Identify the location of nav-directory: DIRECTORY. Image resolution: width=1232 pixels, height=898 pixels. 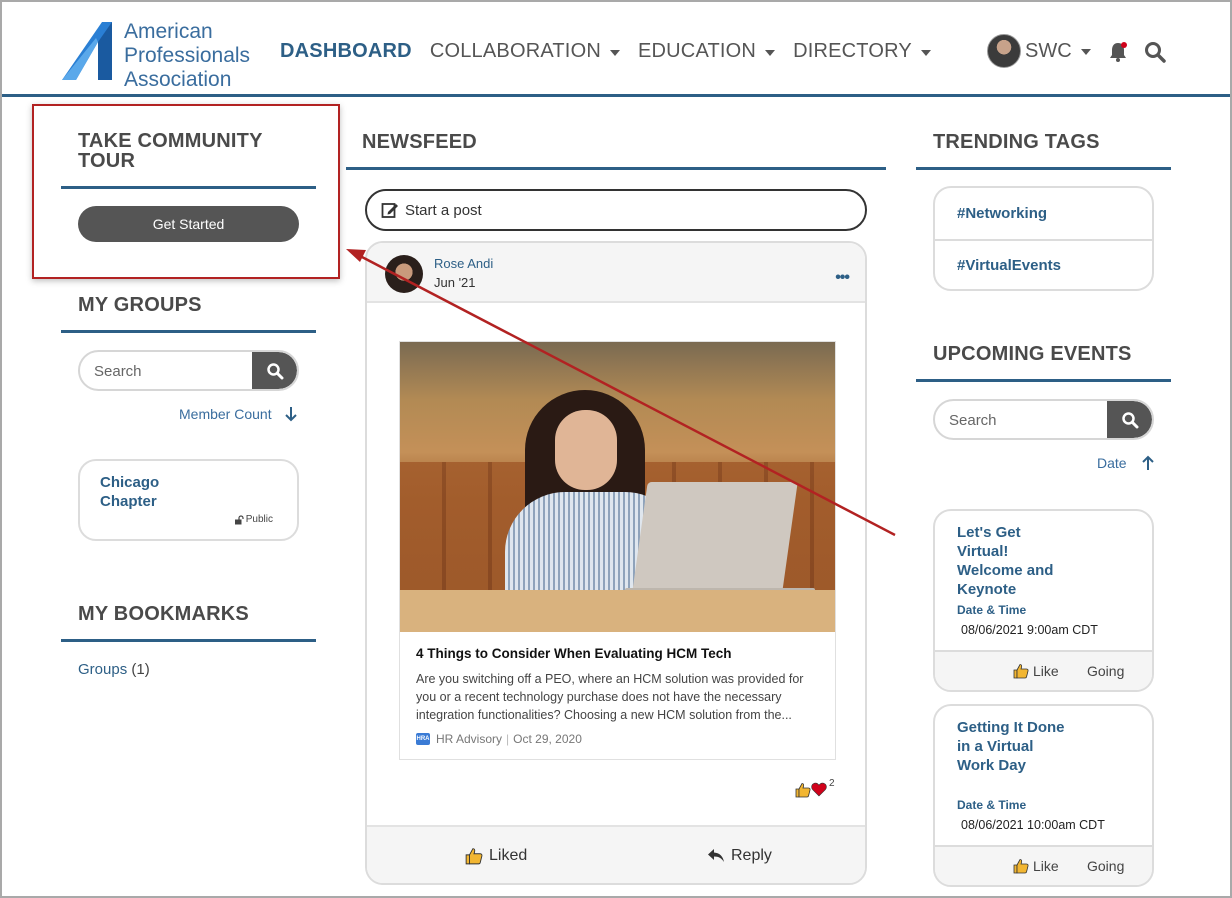
(862, 51).